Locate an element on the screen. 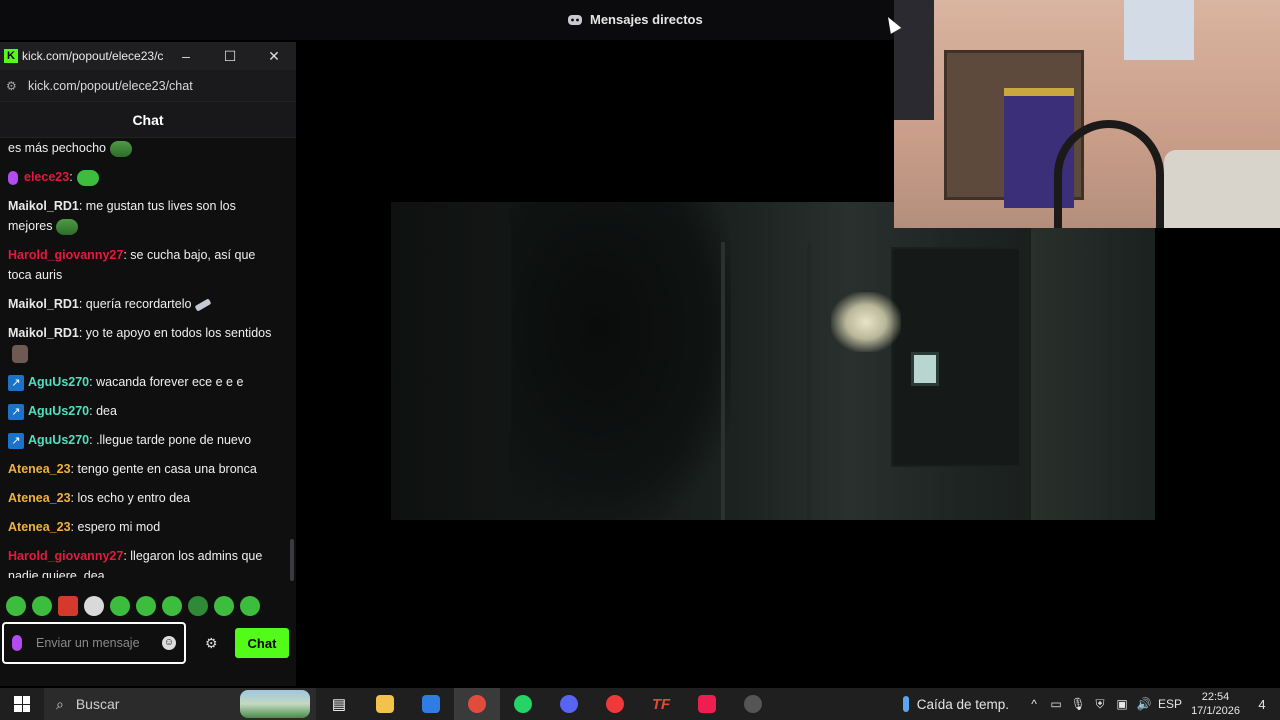 The image size is (1280, 720). address-bar: ⚙ kick.com/popout/elece23/chat is located at coordinates (148, 86).